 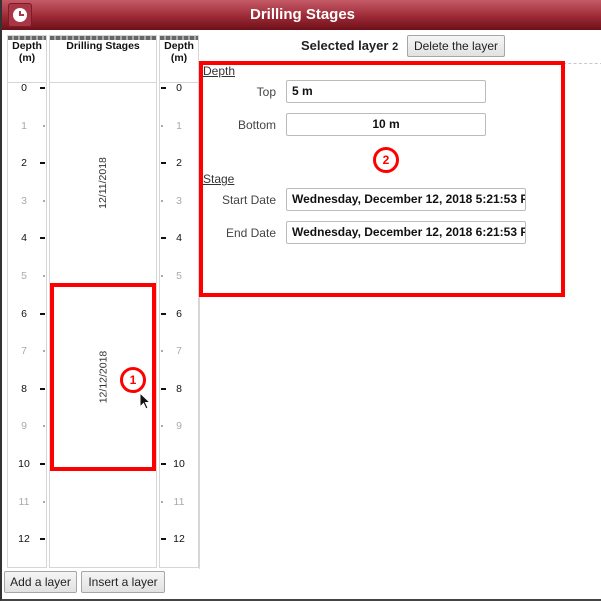 I want to click on depth-tick-label: 2, so click(x=179, y=163).